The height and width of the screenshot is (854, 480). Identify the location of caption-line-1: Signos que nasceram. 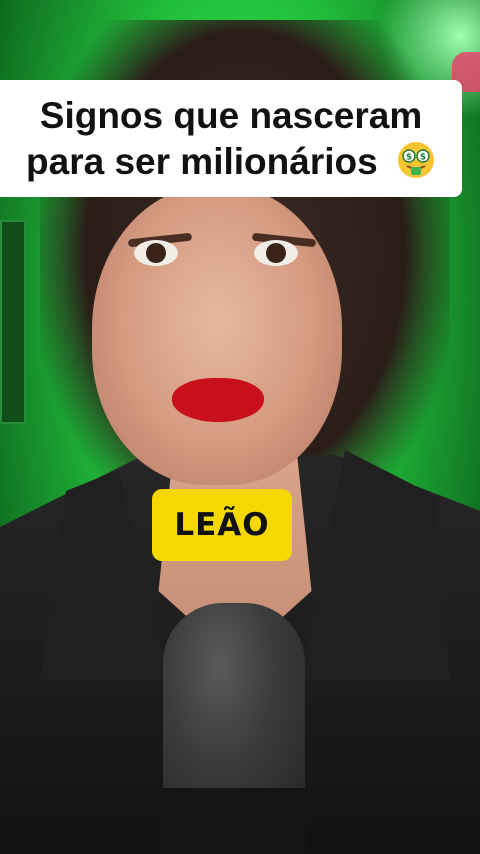
(231, 115).